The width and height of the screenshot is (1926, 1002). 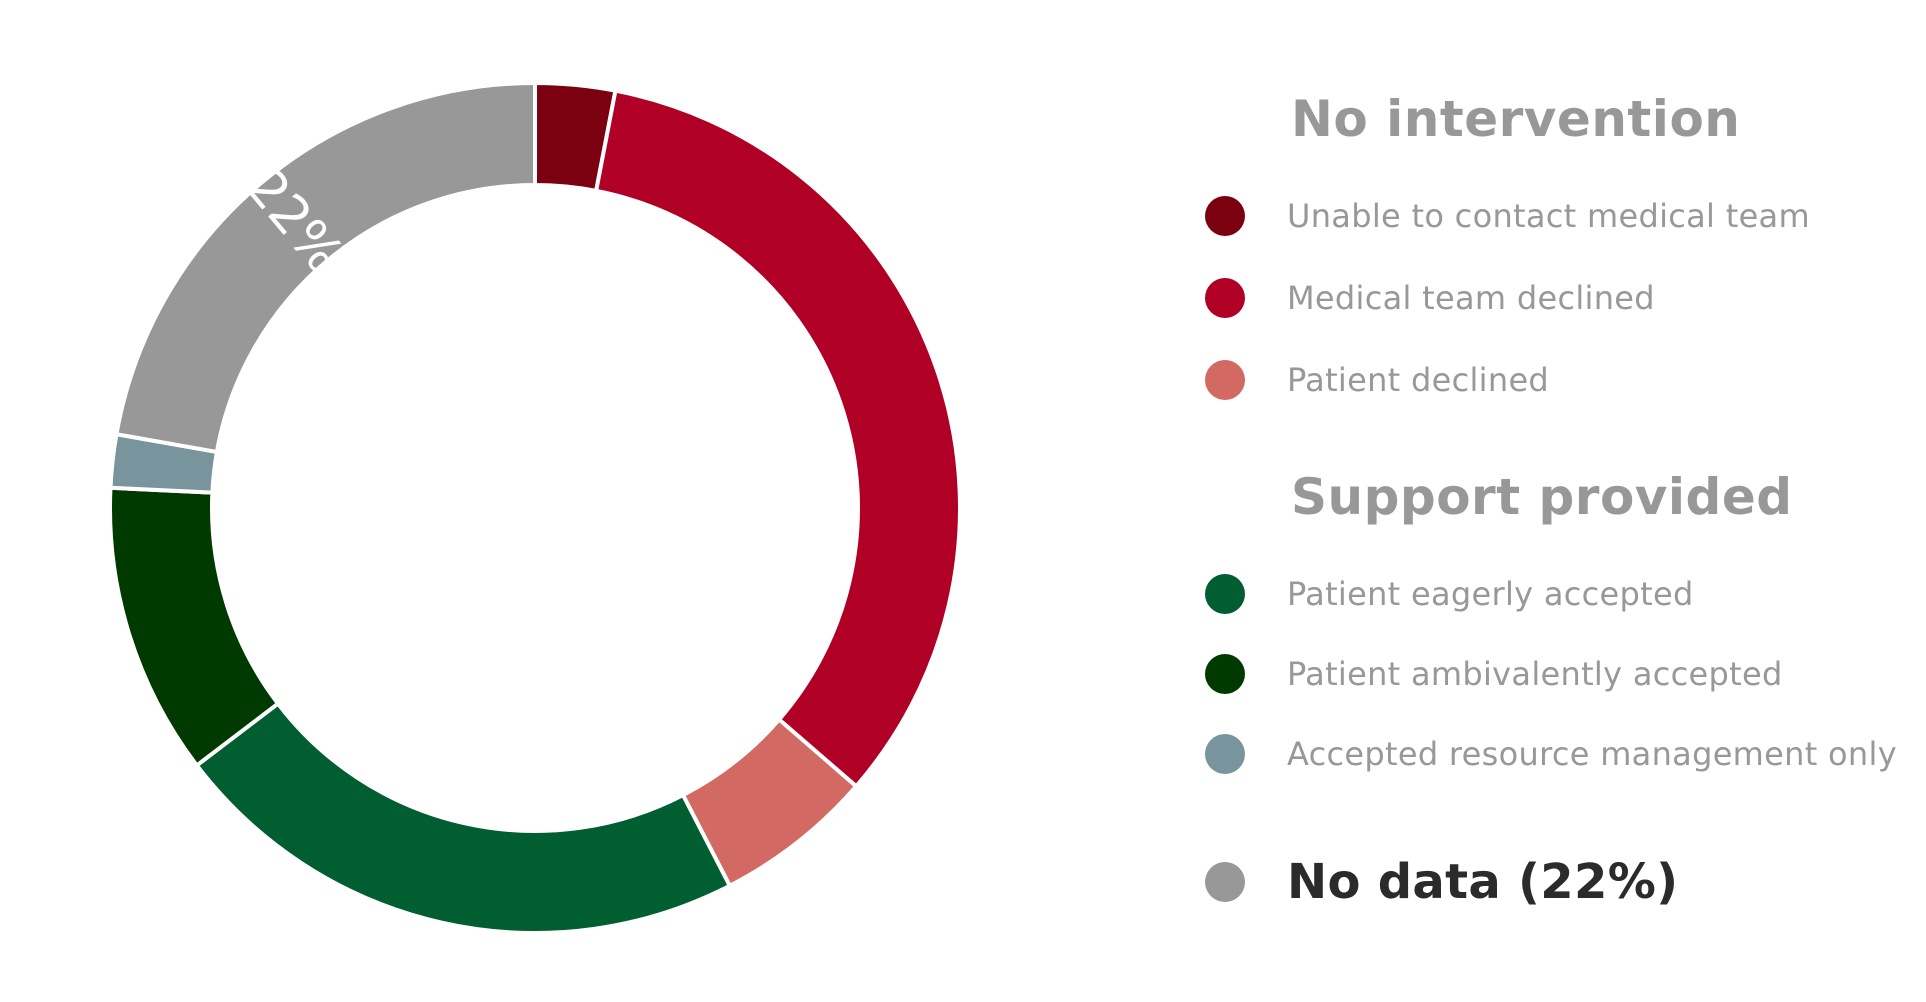 I want to click on legend-item-ambivalently-accepted: Patient ambivalently accepted, so click(x=1489, y=674).